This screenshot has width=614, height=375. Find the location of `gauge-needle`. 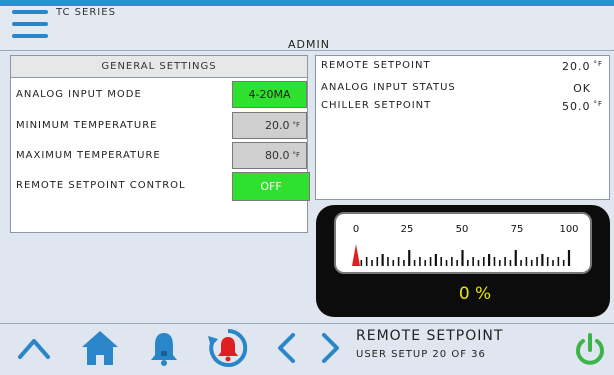

gauge-needle is located at coordinates (356, 255).